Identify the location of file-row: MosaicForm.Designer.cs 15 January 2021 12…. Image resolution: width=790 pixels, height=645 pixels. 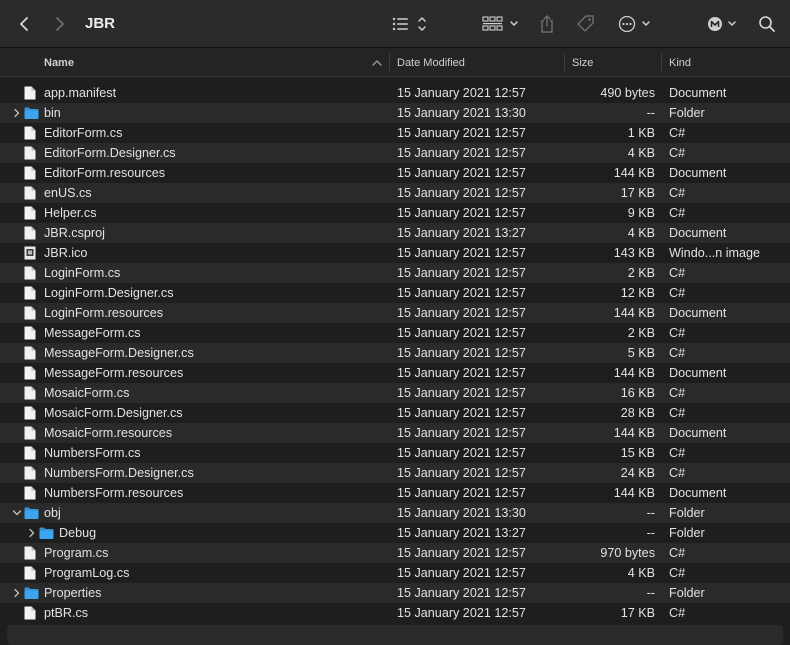
(395, 413).